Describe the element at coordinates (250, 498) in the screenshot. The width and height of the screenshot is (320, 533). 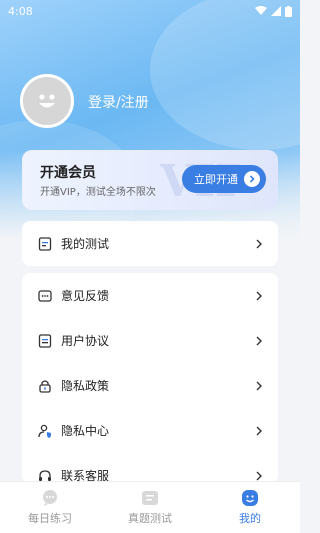
I see `smile-user-icon` at that location.